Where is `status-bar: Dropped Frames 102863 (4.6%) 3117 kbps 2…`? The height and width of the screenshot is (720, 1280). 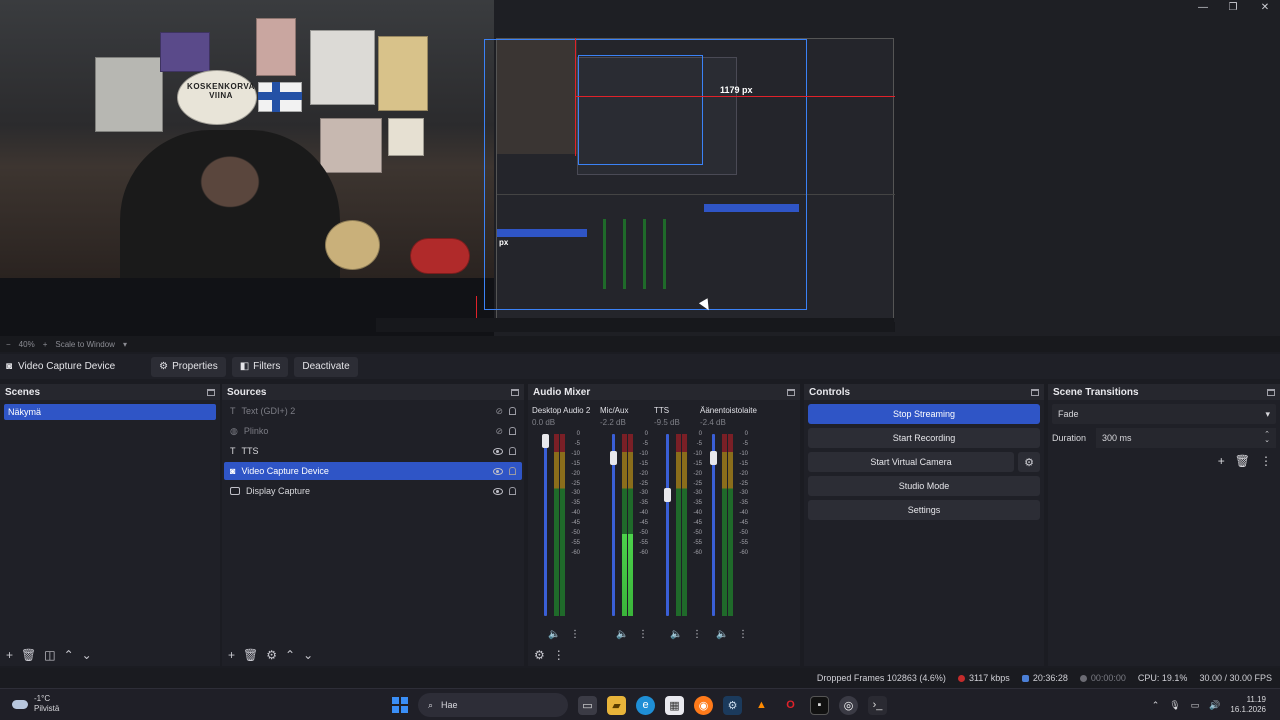
status-bar: Dropped Frames 102863 (4.6%) 3117 kbps 2… is located at coordinates (640, 678).